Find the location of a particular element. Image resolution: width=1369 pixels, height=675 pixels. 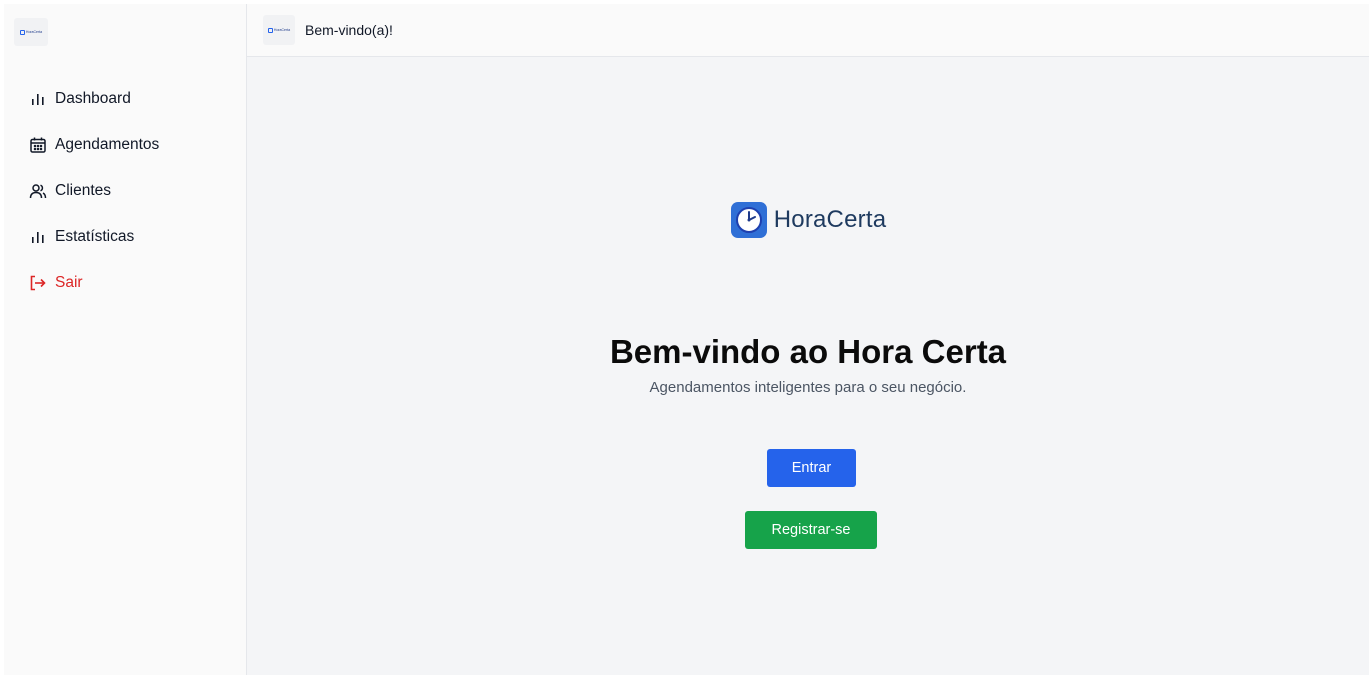

calendar-icon is located at coordinates (38, 145).